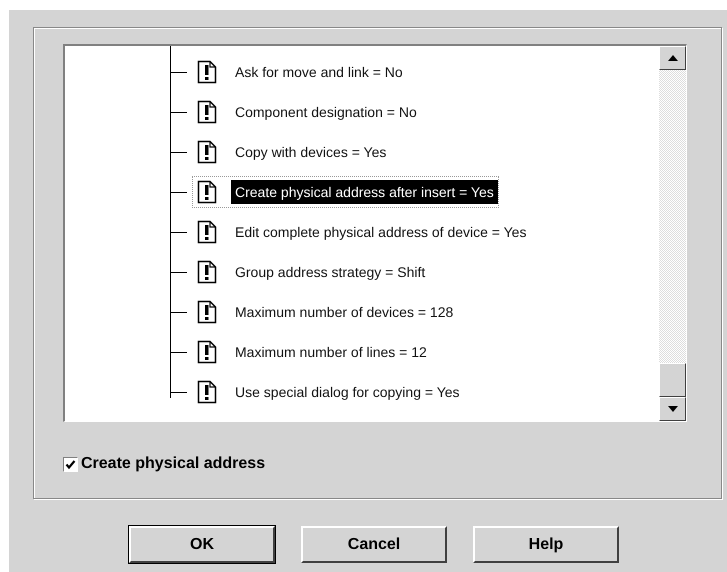 The image size is (727, 572). Describe the element at coordinates (345, 192) in the screenshot. I see `tree-item: Create physical address after insert = Yes` at that location.